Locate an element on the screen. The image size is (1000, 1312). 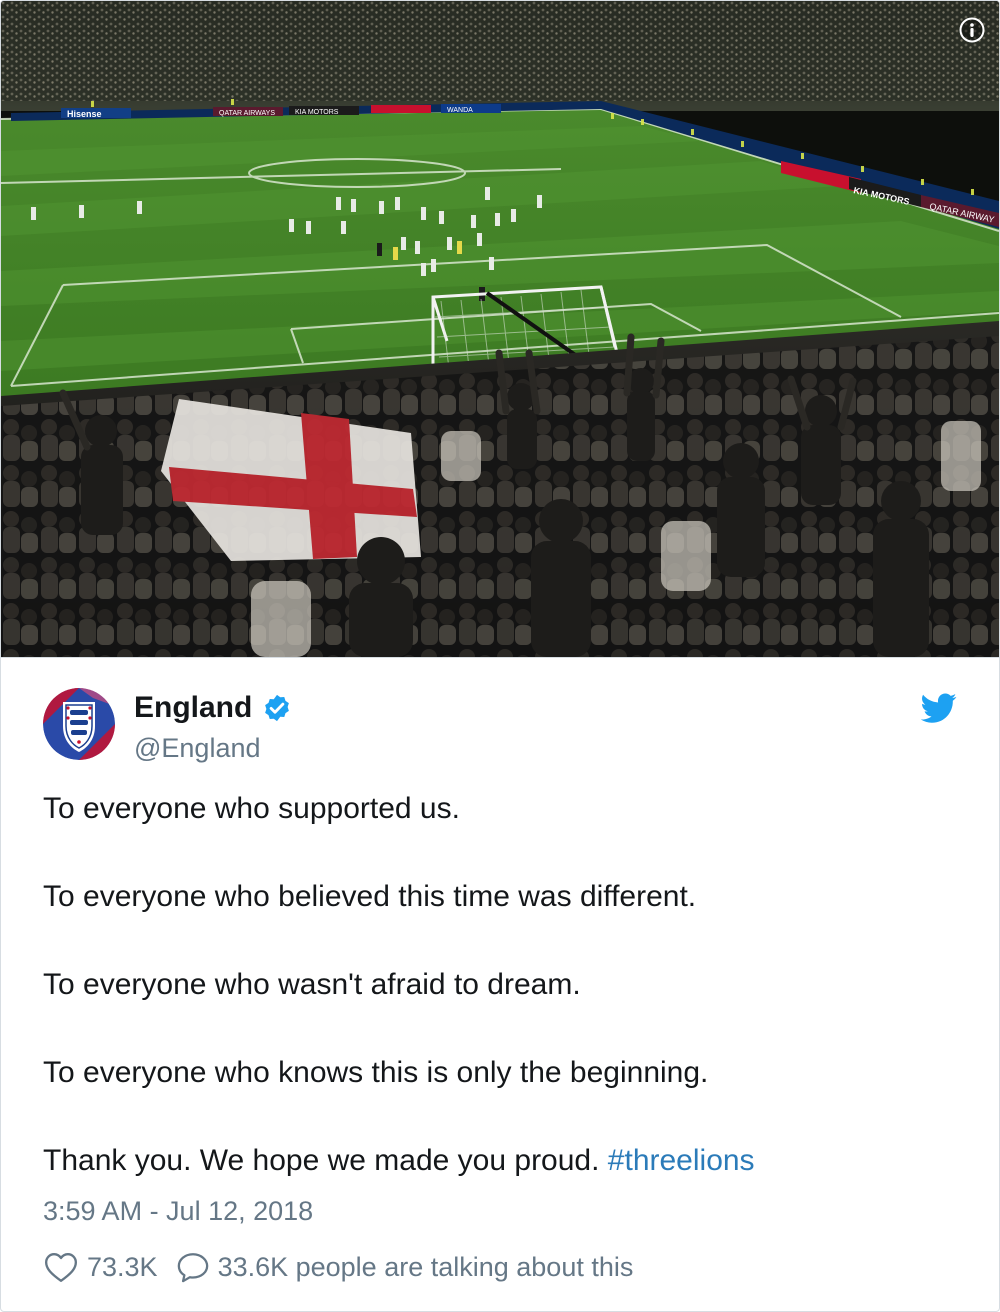
author-name-row: England is located at coordinates (213, 708).